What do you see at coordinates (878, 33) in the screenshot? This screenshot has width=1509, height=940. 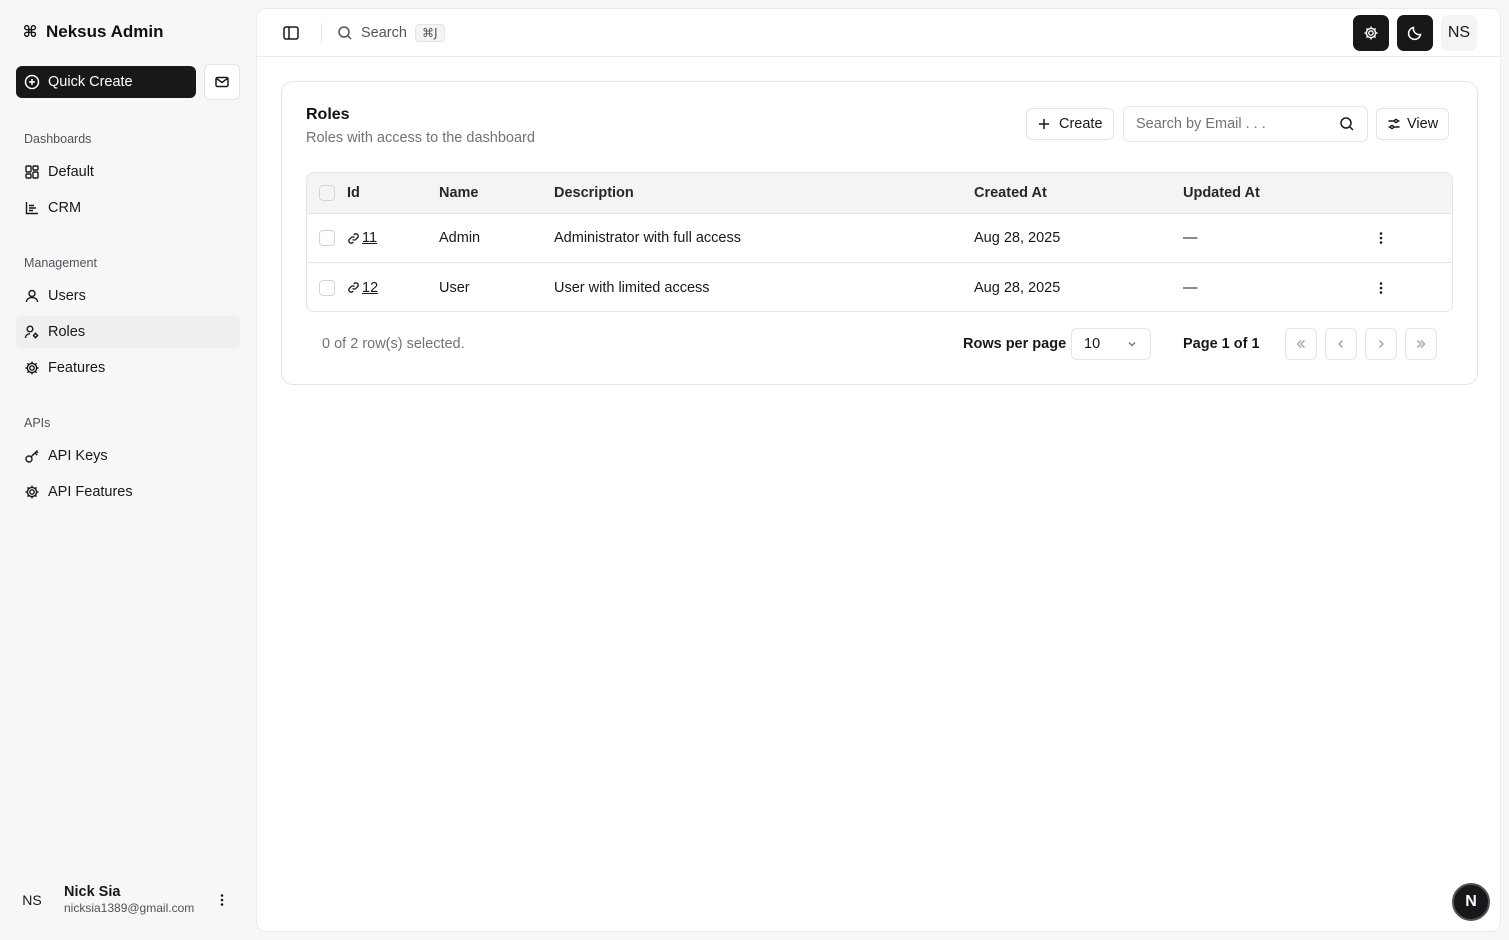 I see `top-bar: Search ⌘J NS` at bounding box center [878, 33].